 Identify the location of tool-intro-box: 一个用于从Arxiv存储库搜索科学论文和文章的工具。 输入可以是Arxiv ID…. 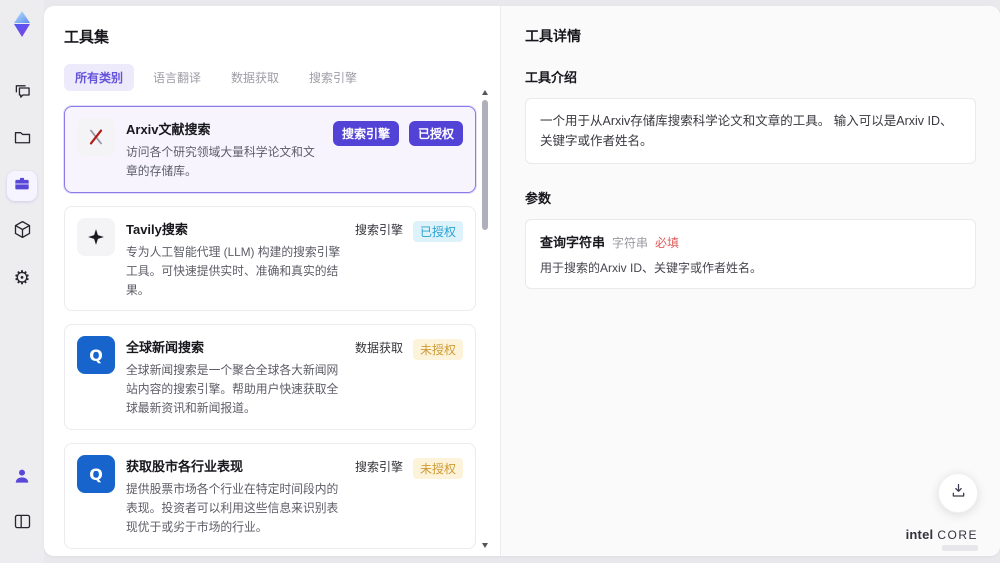
(750, 131).